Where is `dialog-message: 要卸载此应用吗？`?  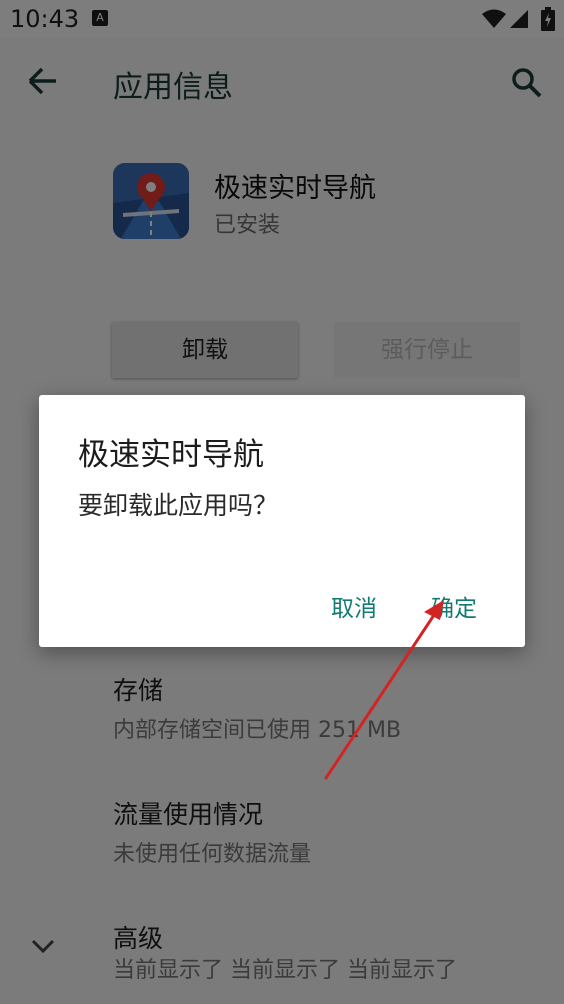
dialog-message: 要卸载此应用吗？ is located at coordinates (178, 505).